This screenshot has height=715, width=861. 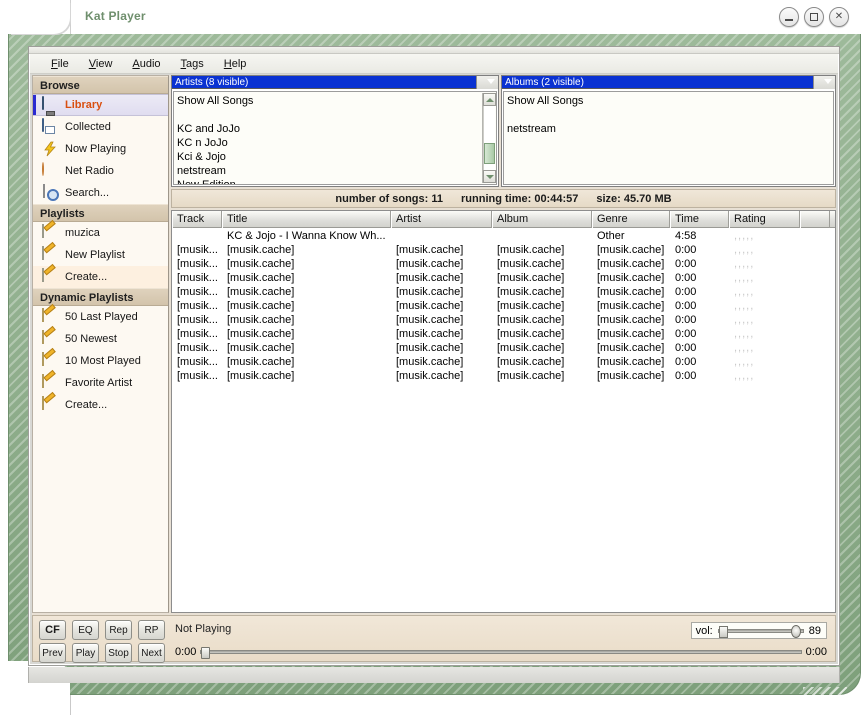 I want to click on sidebar-item-now-playing: Now Playing, so click(x=100, y=149).